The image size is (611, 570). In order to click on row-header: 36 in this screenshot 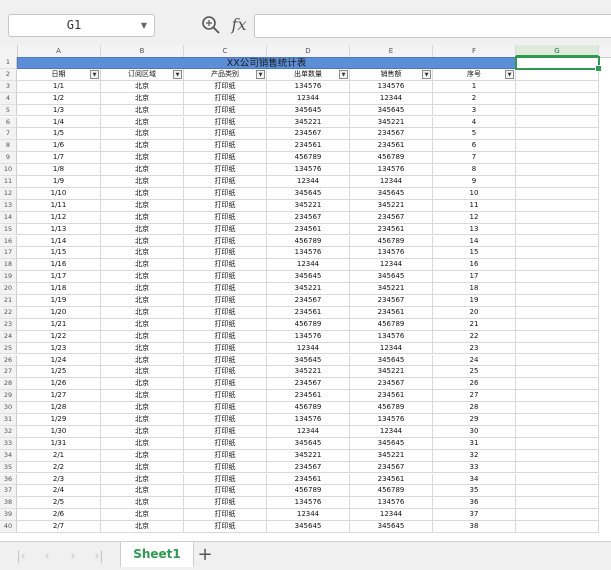, I will do `click(8, 479)`.